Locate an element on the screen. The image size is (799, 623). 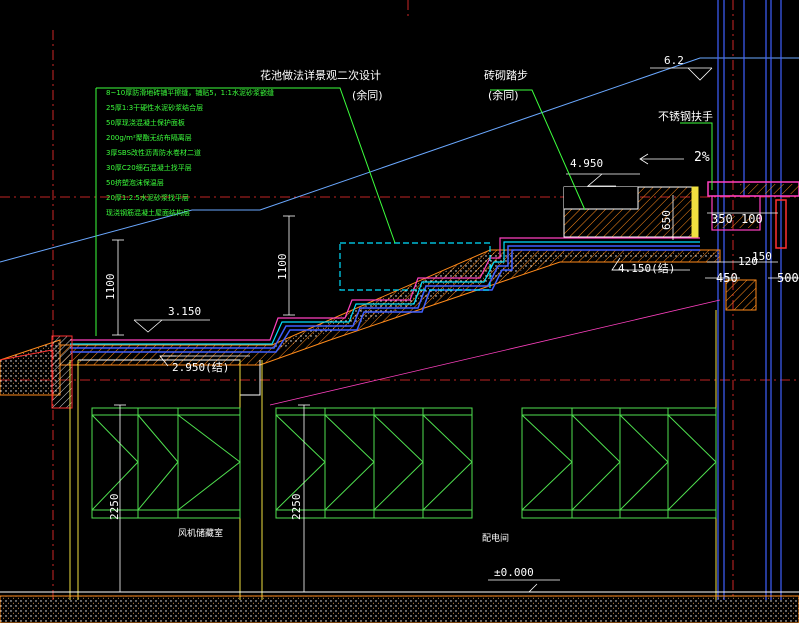
same-as-text: 余同 is located at coordinates (367, 95).